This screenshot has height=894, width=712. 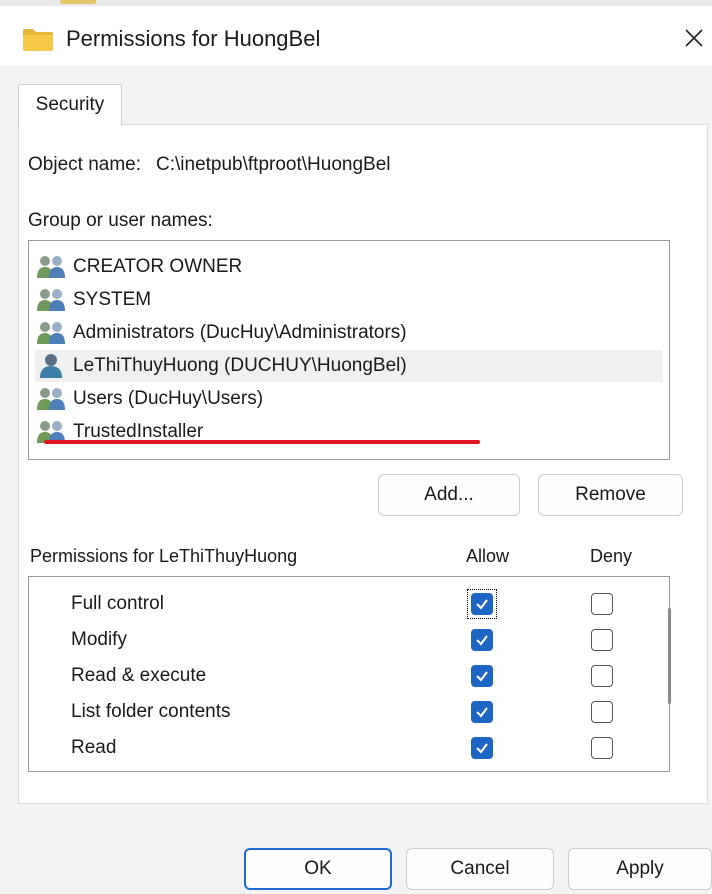 What do you see at coordinates (117, 603) in the screenshot?
I see `permission-name: Full control` at bounding box center [117, 603].